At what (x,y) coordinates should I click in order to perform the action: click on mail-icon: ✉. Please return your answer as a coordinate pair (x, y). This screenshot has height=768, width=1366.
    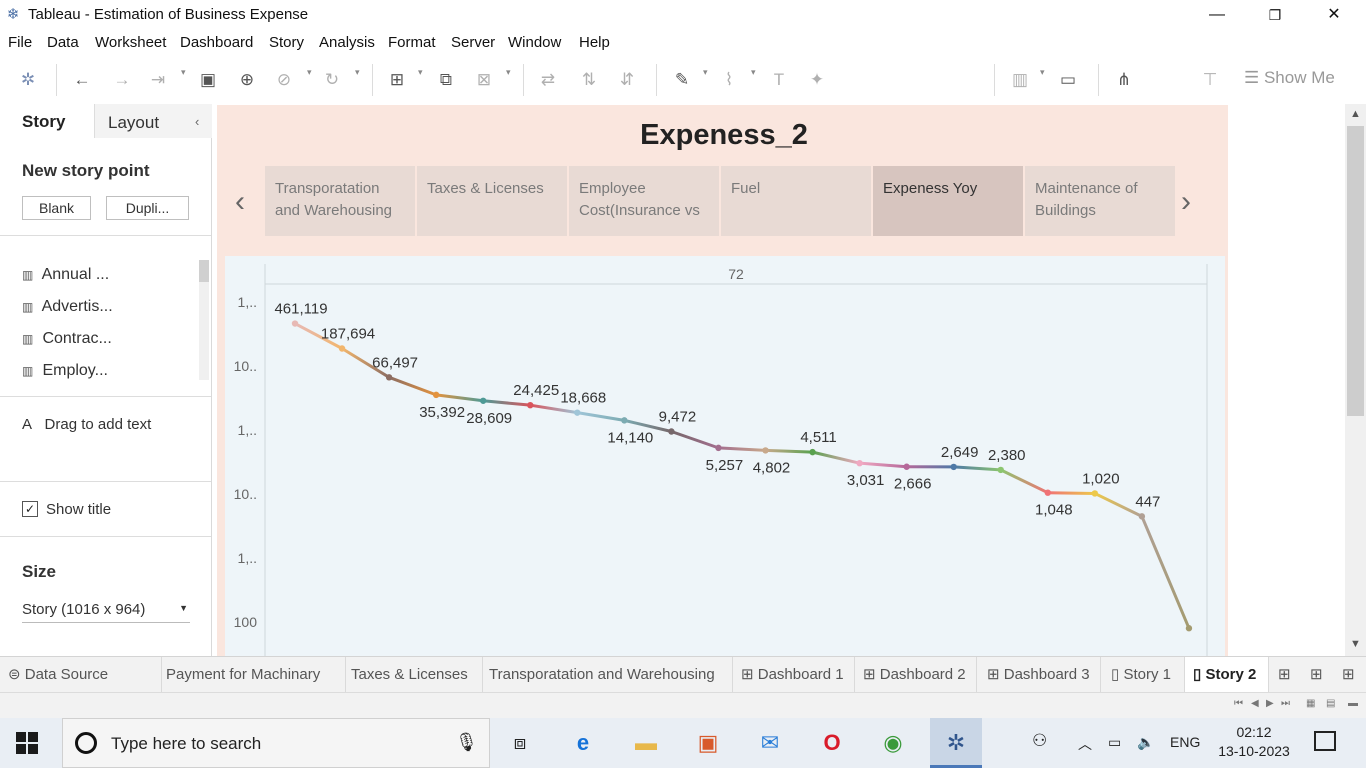
    Looking at the image, I should click on (770, 743).